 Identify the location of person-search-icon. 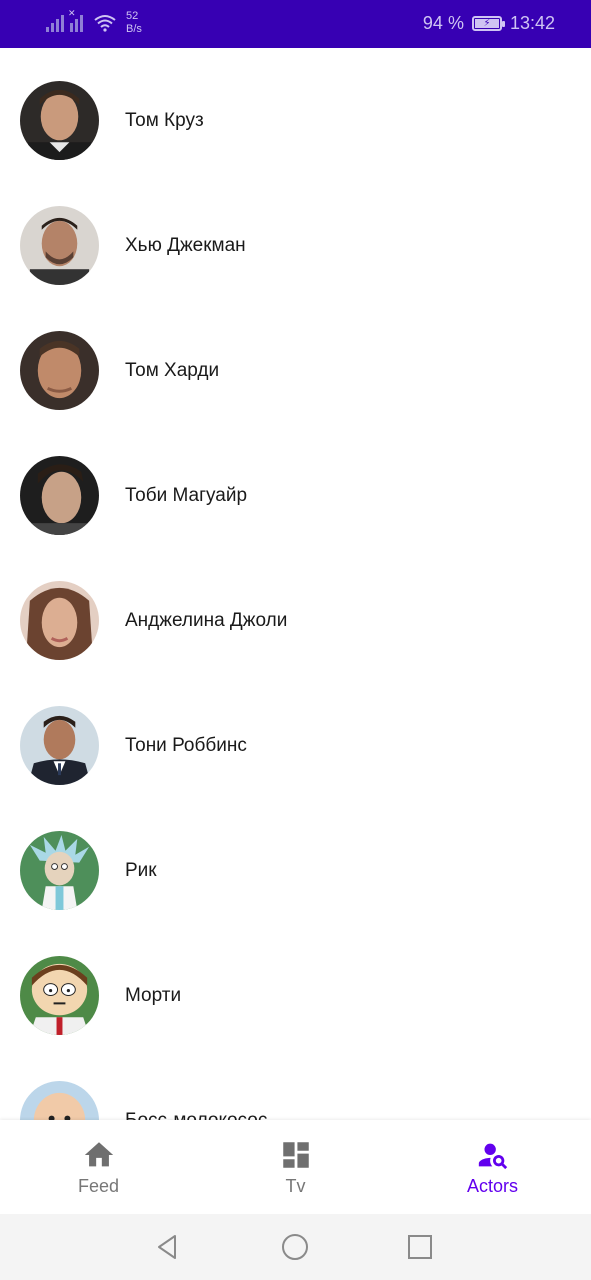
(492, 1156).